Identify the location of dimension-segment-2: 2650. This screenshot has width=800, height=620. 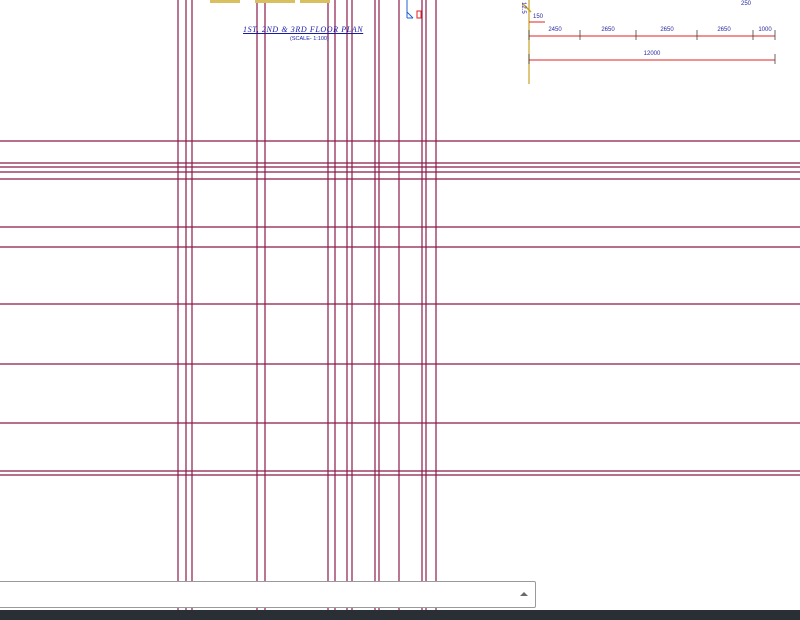
(608, 30).